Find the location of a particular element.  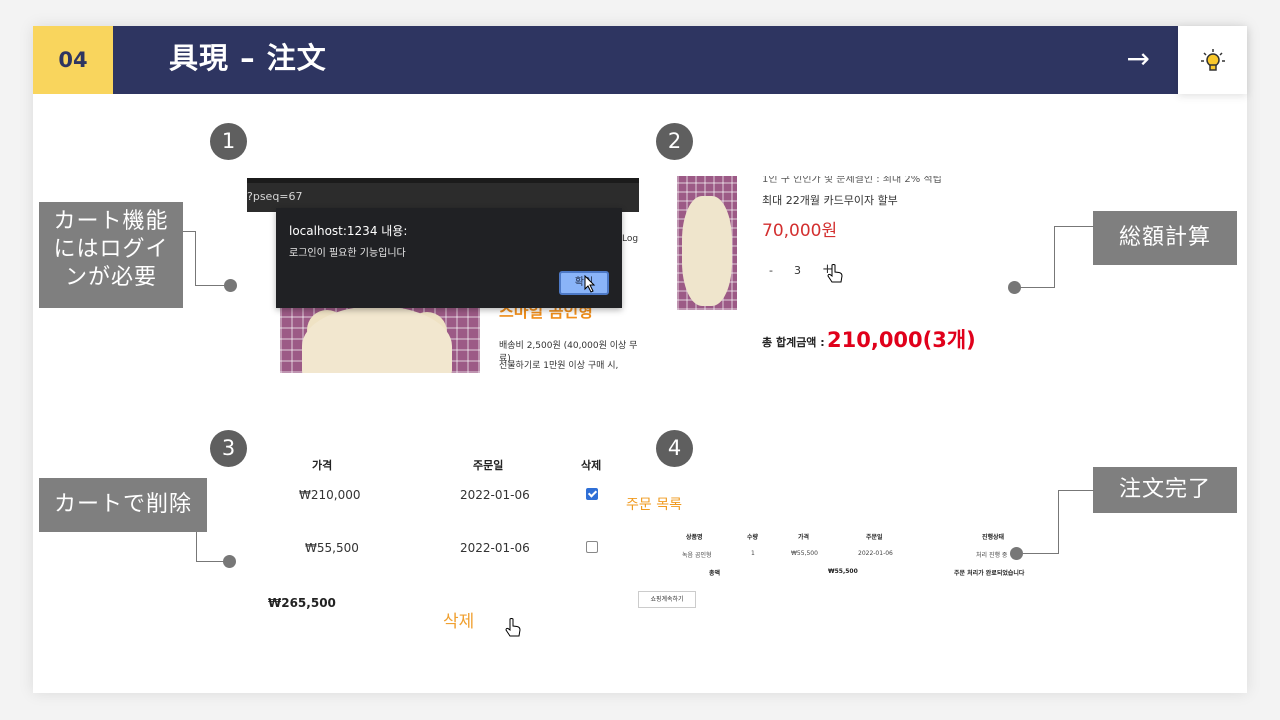

order-list-title: 주문 목록 is located at coordinates (654, 505).